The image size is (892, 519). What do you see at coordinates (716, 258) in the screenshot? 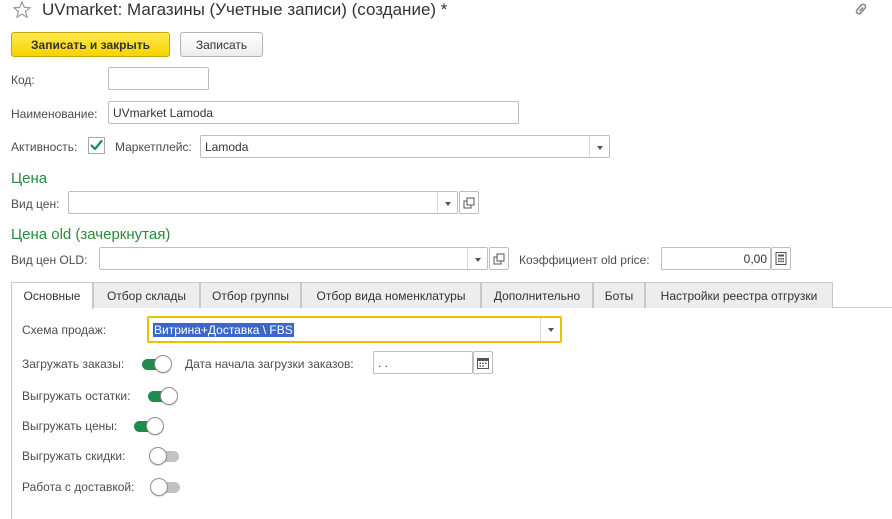
I see `old-price-coef-field: 0,00` at bounding box center [716, 258].